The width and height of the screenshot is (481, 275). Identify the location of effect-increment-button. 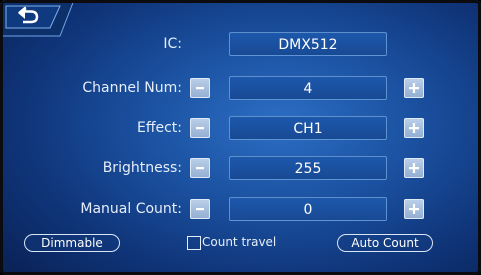
(414, 128).